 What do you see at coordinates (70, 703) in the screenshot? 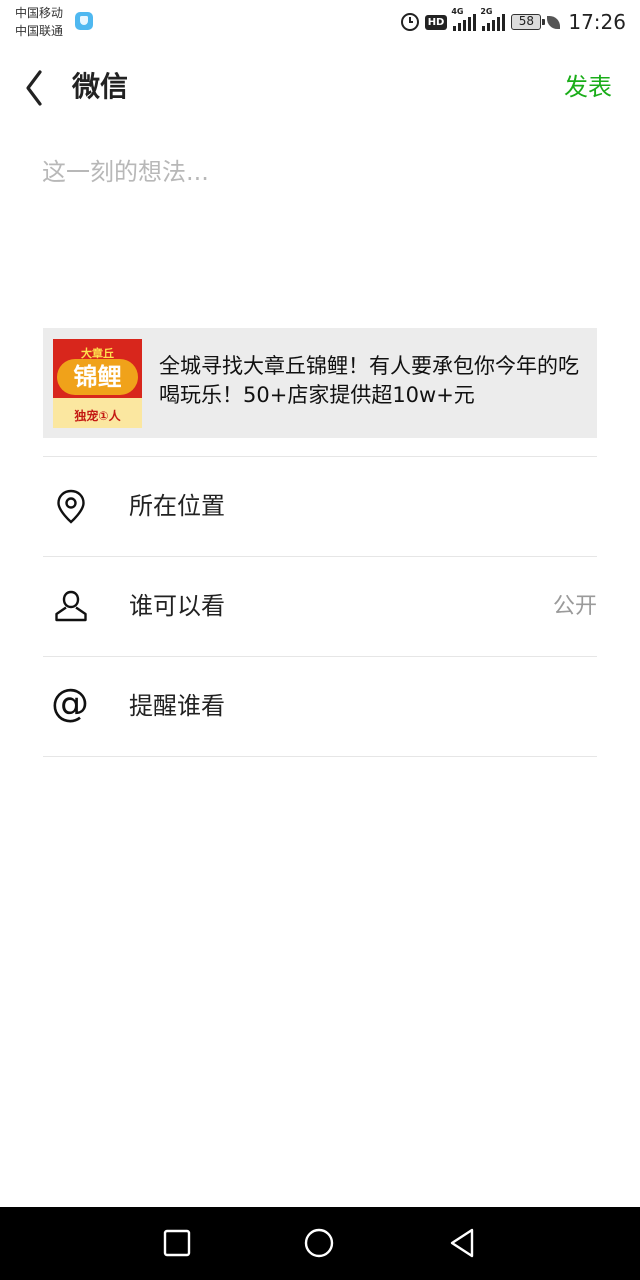
I see `at-icon: @` at bounding box center [70, 703].